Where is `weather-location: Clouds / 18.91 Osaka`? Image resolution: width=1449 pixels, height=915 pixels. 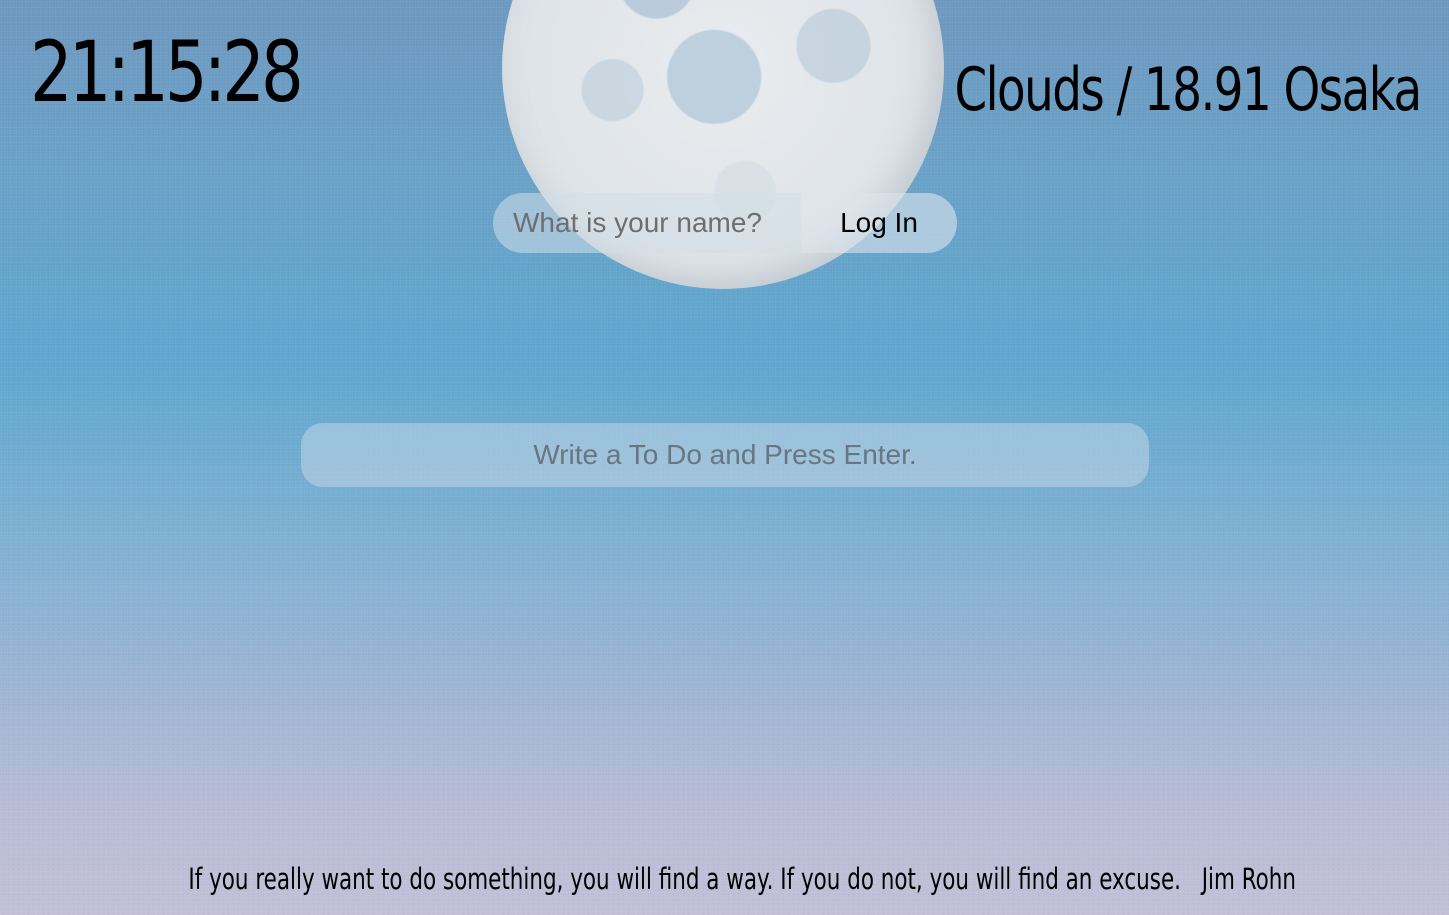
weather-location: Clouds / 18.91 Osaka is located at coordinates (1188, 90).